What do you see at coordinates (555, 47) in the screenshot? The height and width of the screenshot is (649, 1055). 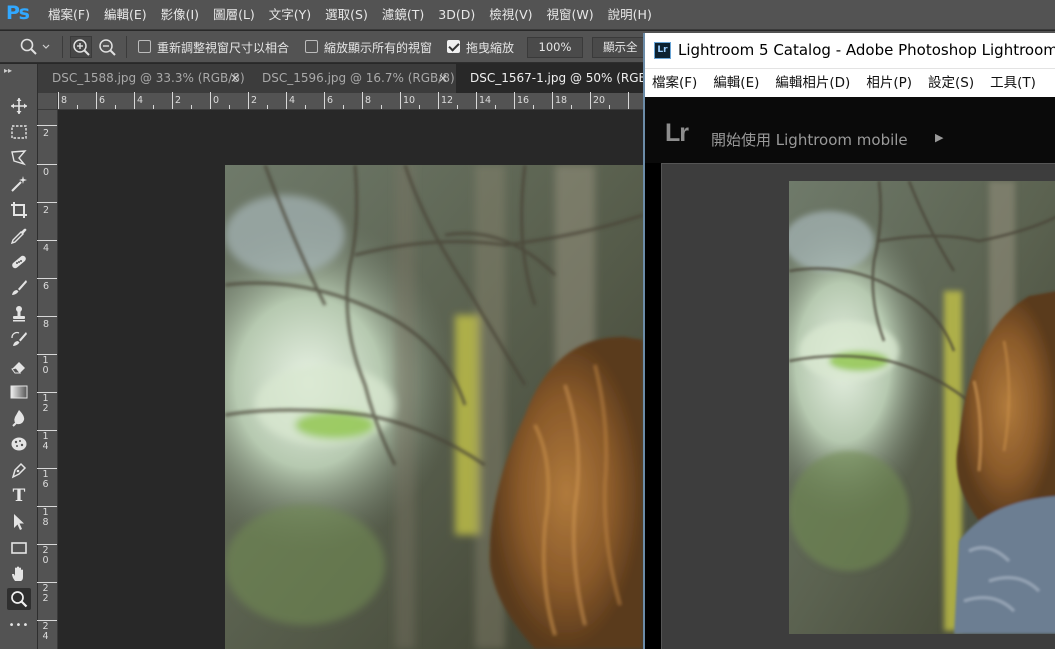 I see `zoom-100-button: 100%` at bounding box center [555, 47].